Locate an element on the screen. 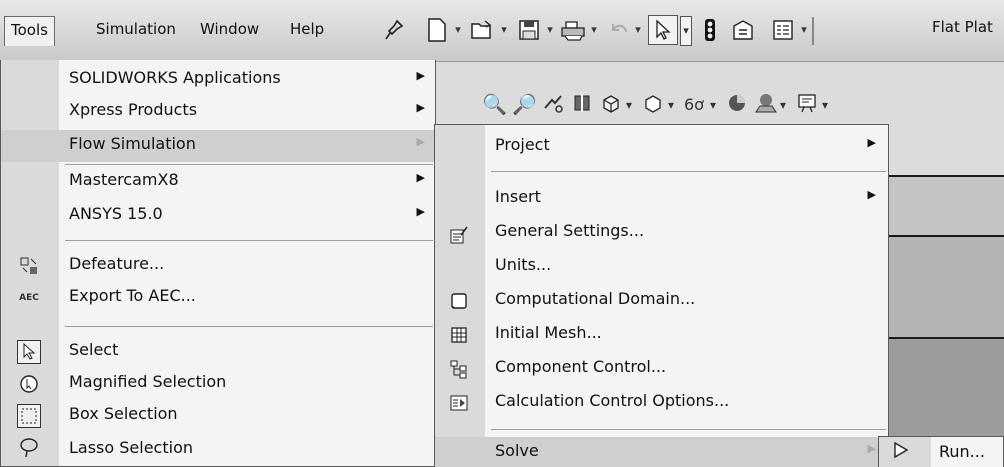 The width and height of the screenshot is (1004, 467). menu-item-label: Box Selection is located at coordinates (123, 413).